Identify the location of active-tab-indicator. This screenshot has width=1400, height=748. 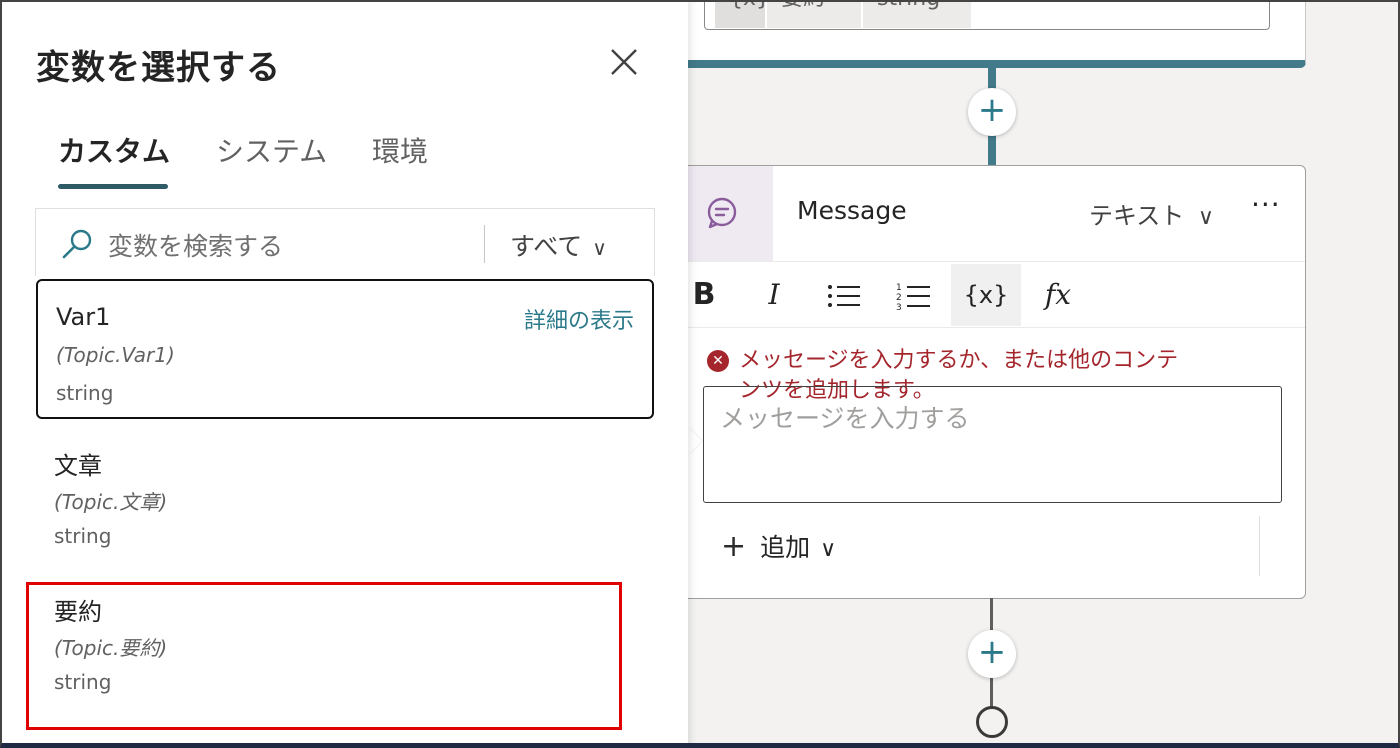
(113, 186).